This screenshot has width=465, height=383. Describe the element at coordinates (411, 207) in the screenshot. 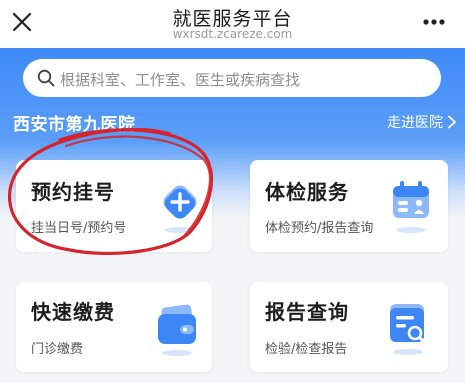

I see `calendar-person-icon` at that location.